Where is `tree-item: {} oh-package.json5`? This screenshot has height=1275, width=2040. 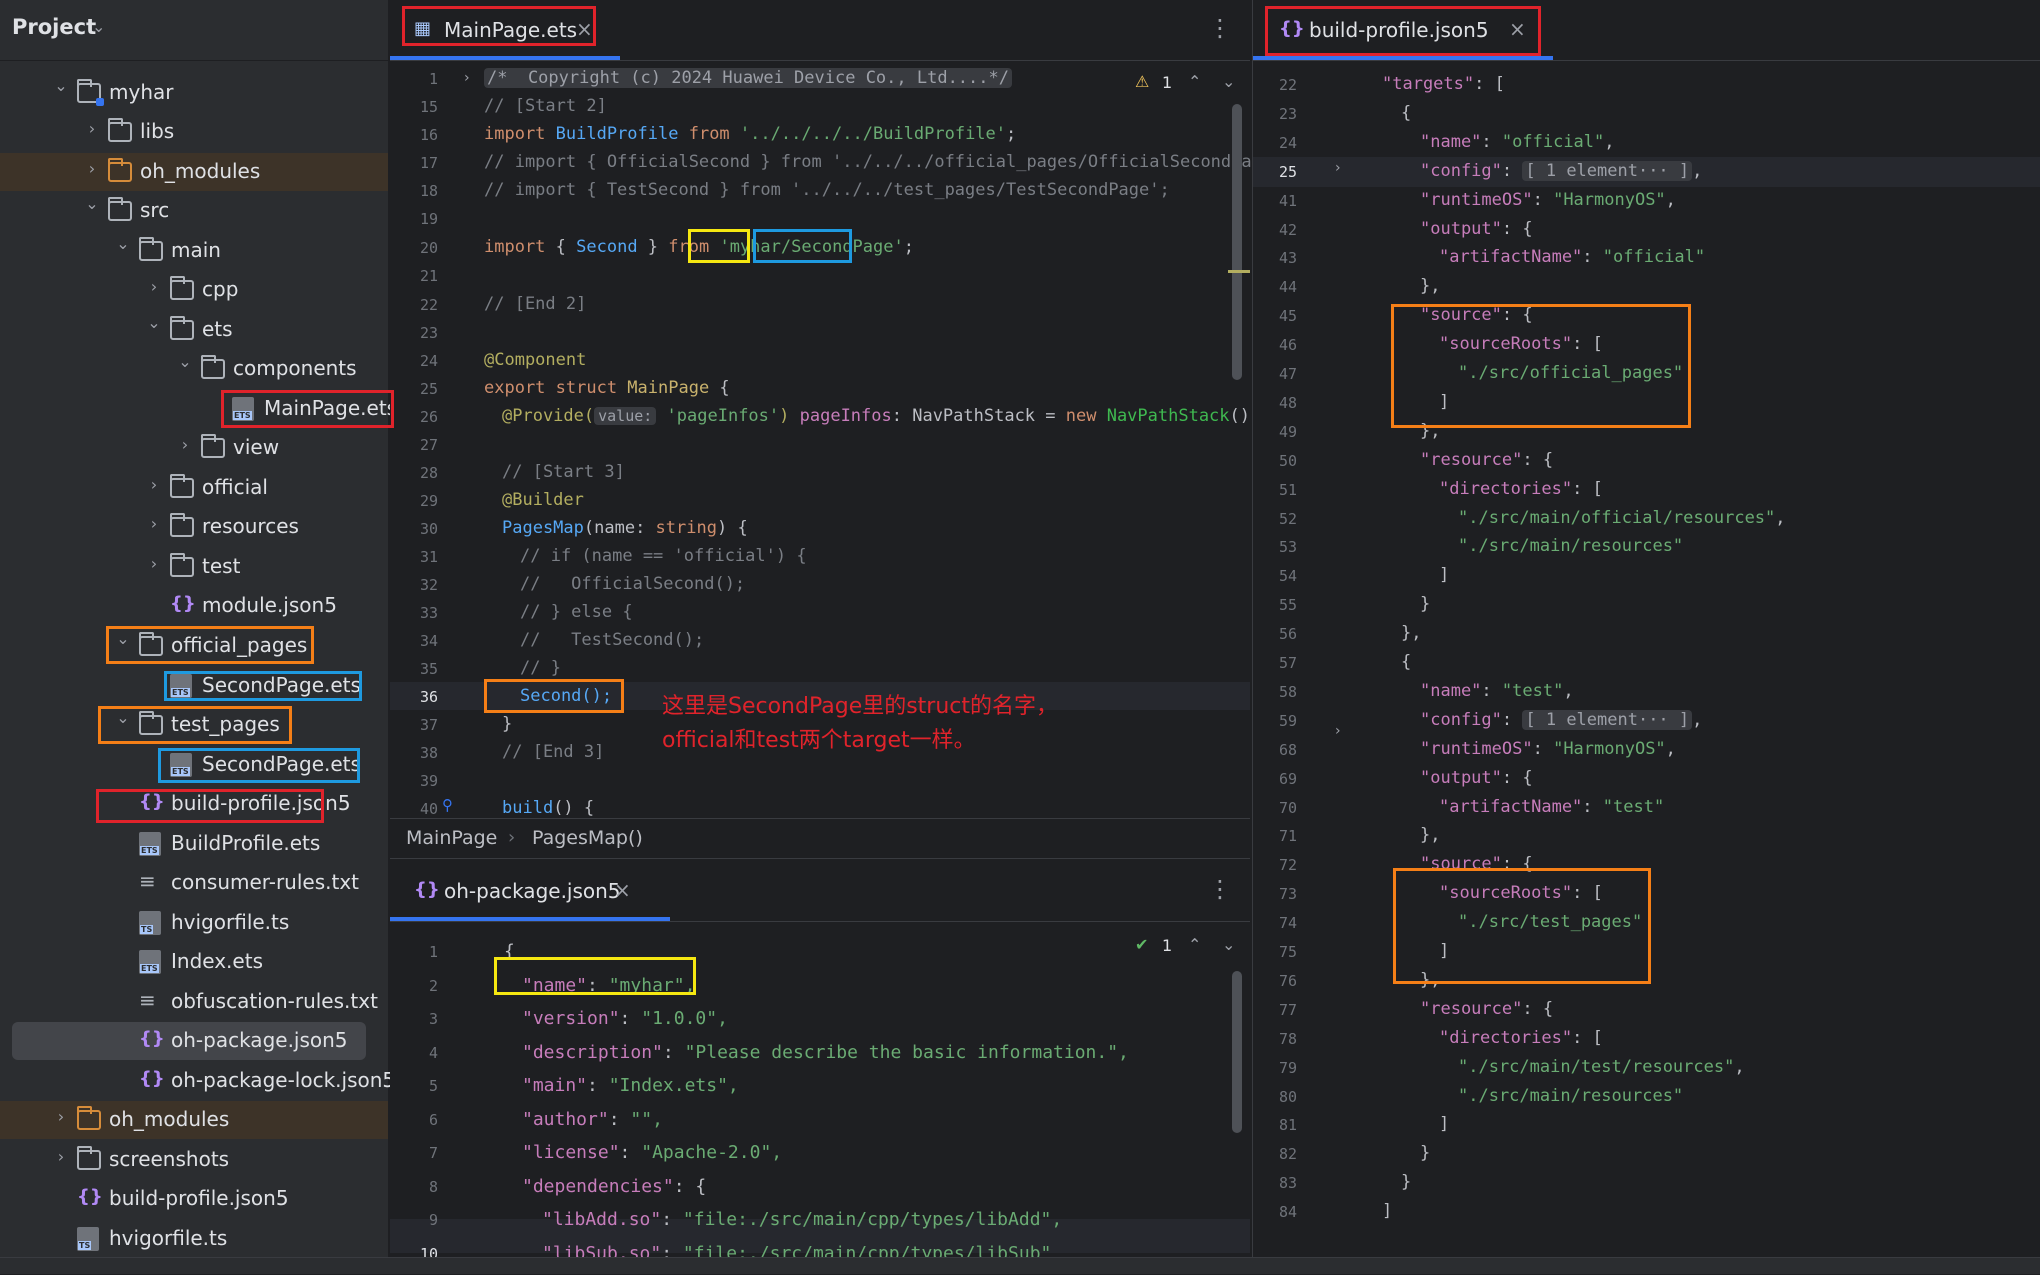 tree-item: {} oh-package.json5 is located at coordinates (189, 1041).